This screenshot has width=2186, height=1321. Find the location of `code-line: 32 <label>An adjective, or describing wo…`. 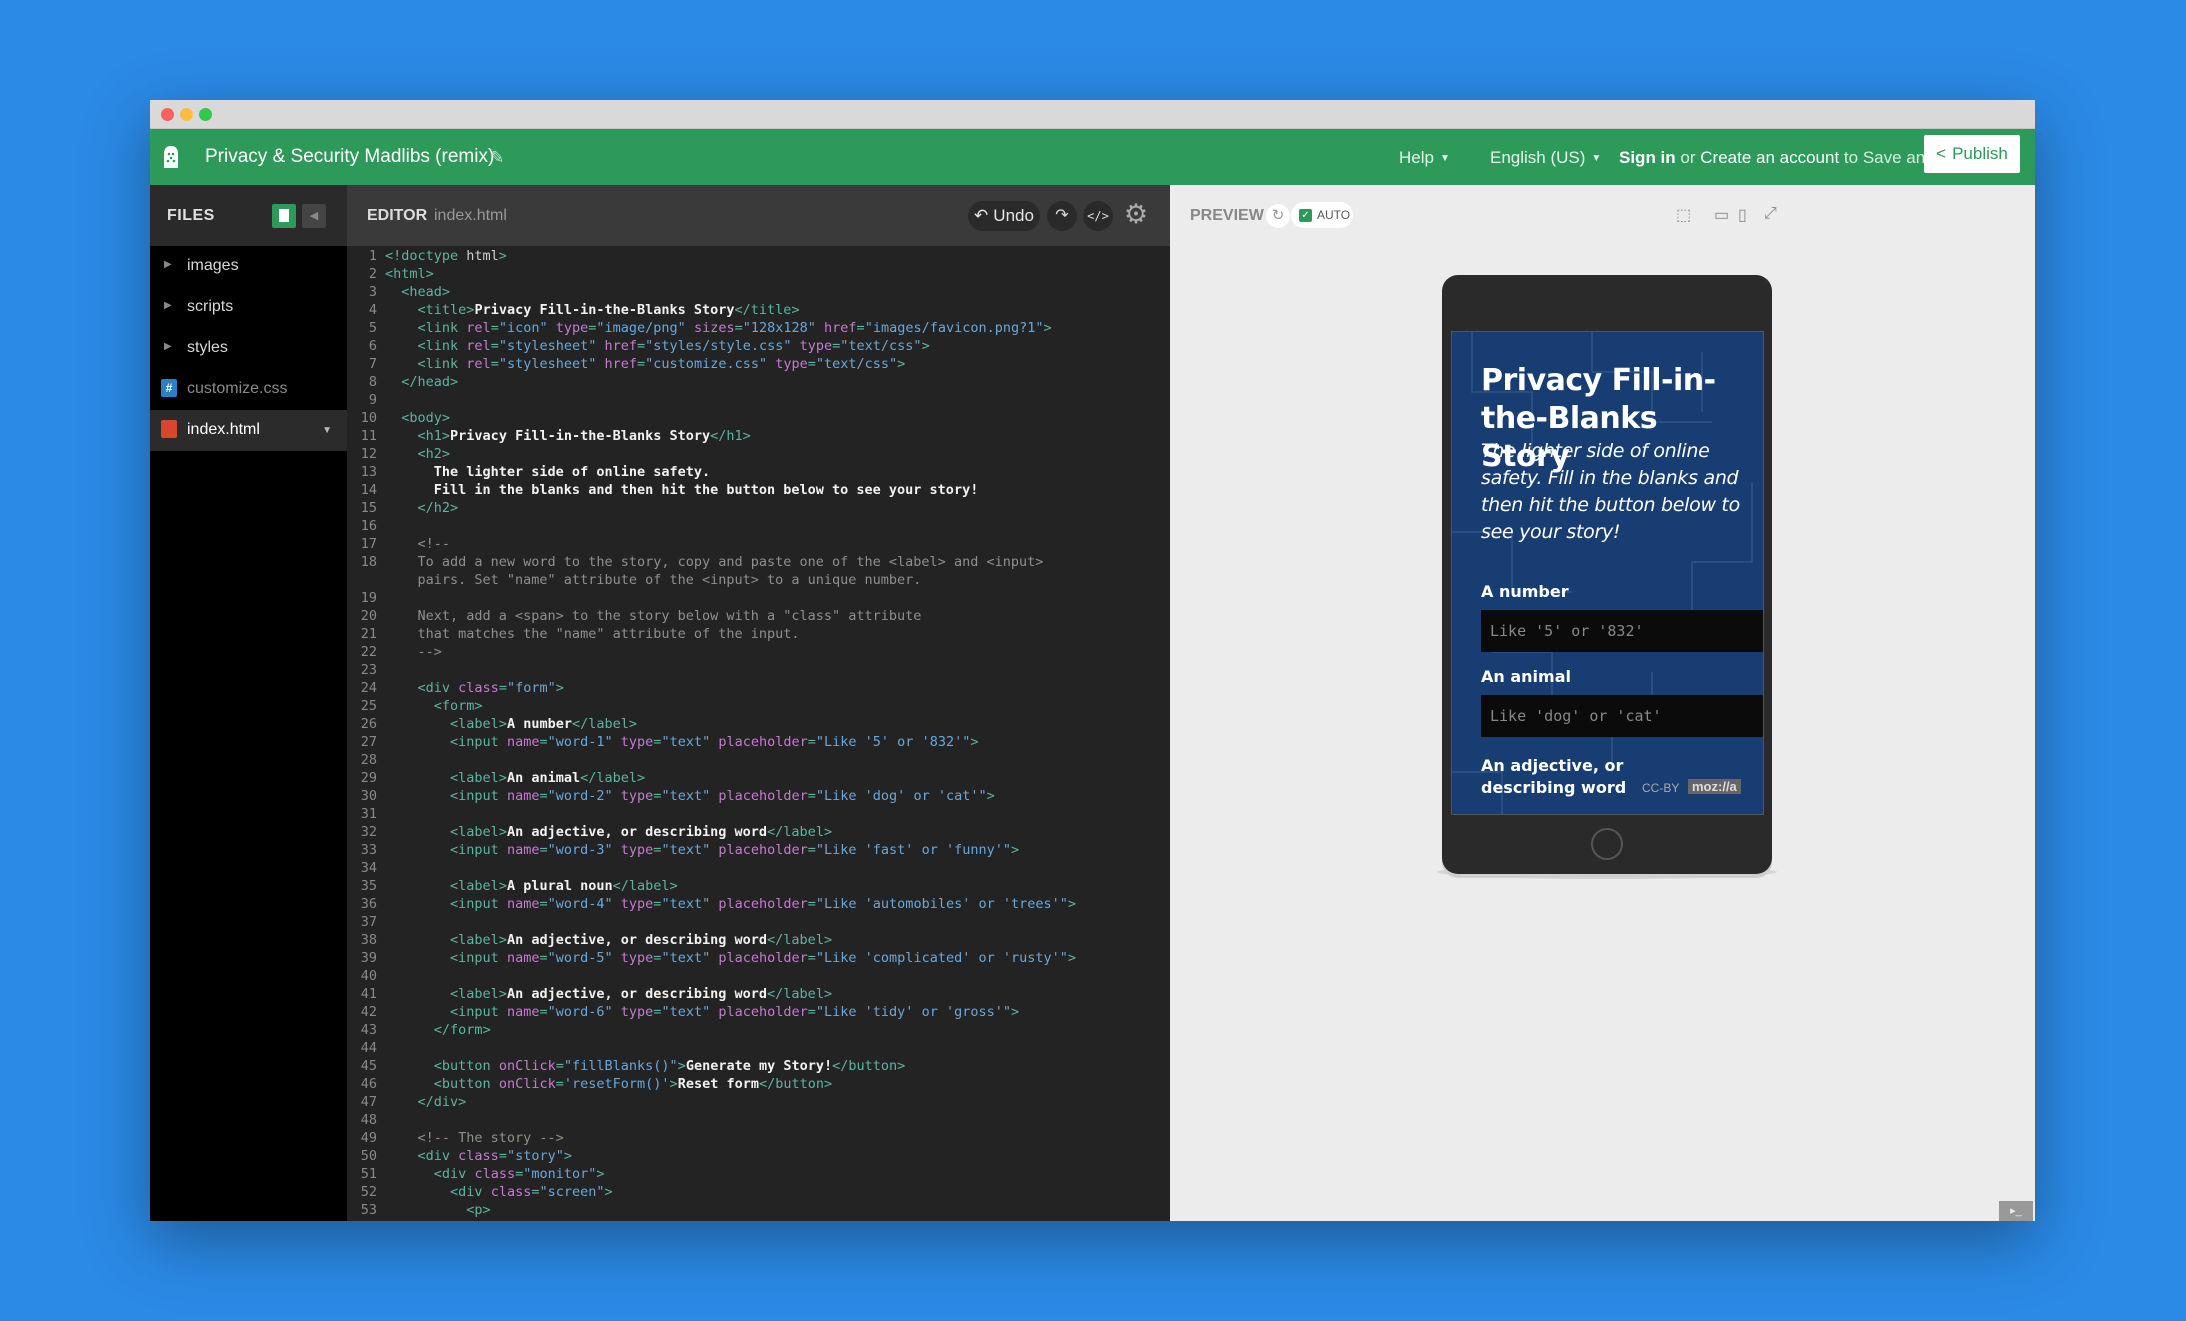

code-line: 32 <label>An adjective, or describing wo… is located at coordinates (758, 832).